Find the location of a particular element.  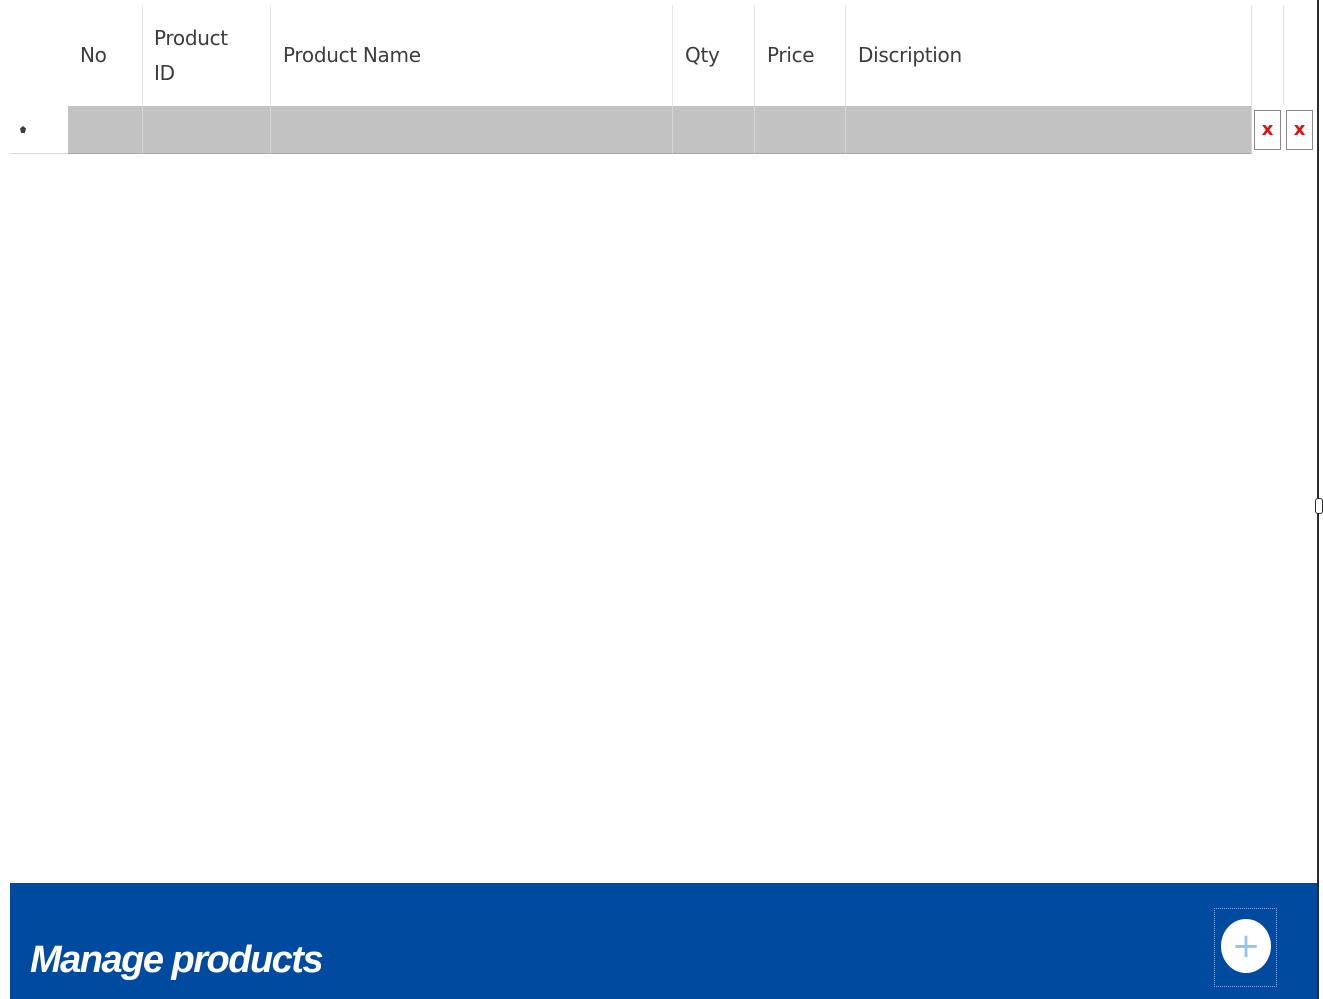

add-button-focus-frame: + is located at coordinates (1245, 947).